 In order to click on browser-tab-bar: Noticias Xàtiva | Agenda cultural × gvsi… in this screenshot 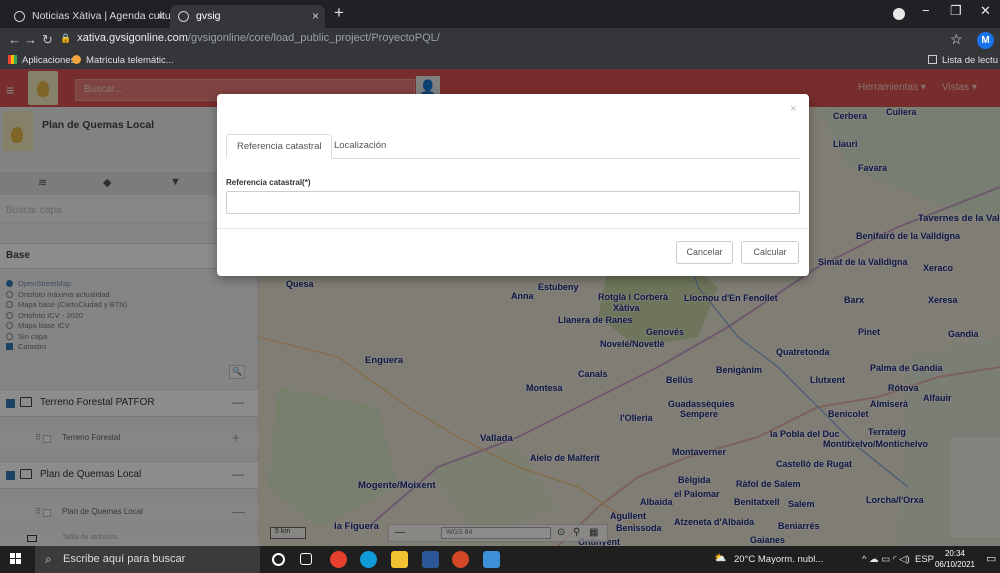, I will do `click(500, 14)`.